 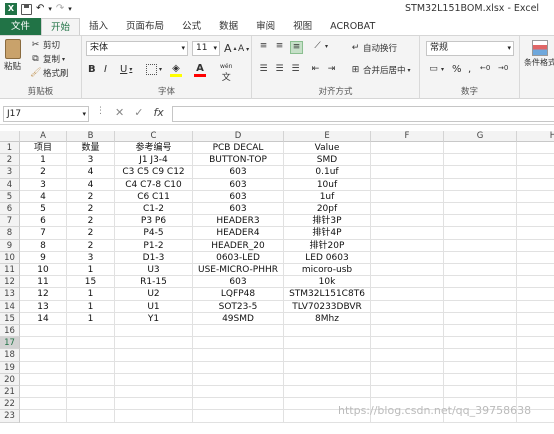 What do you see at coordinates (436, 69) in the screenshot?
I see `accounting-format-button: ▭ ▾` at bounding box center [436, 69].